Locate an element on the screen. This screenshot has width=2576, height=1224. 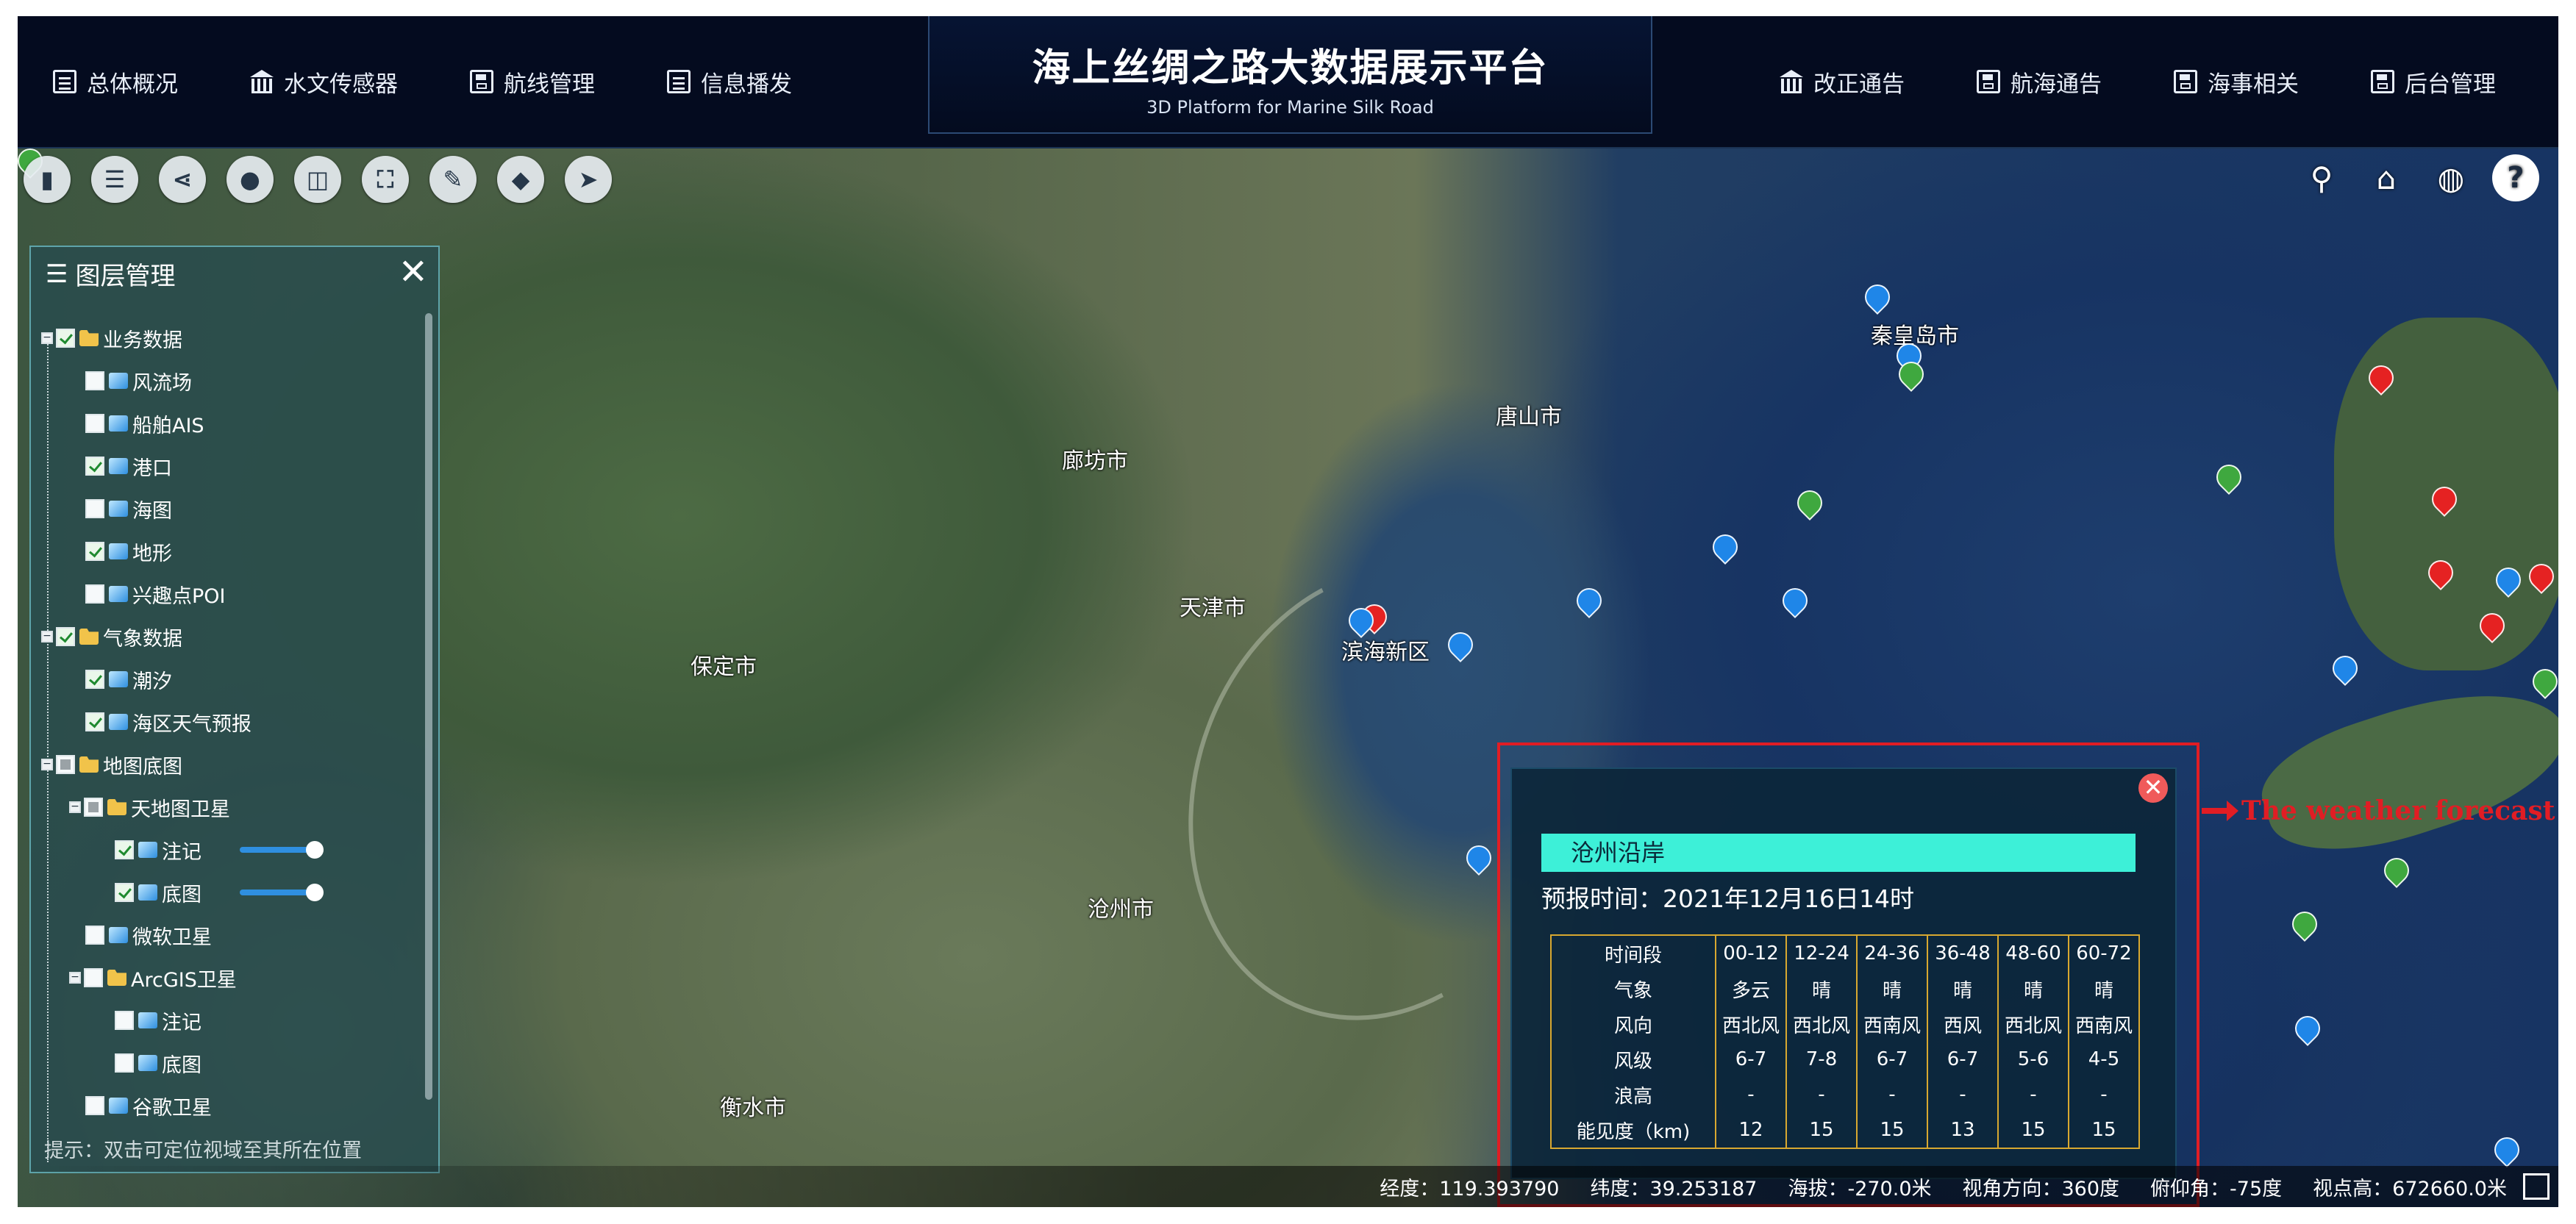
edit-icon: ✎ is located at coordinates (453, 180).